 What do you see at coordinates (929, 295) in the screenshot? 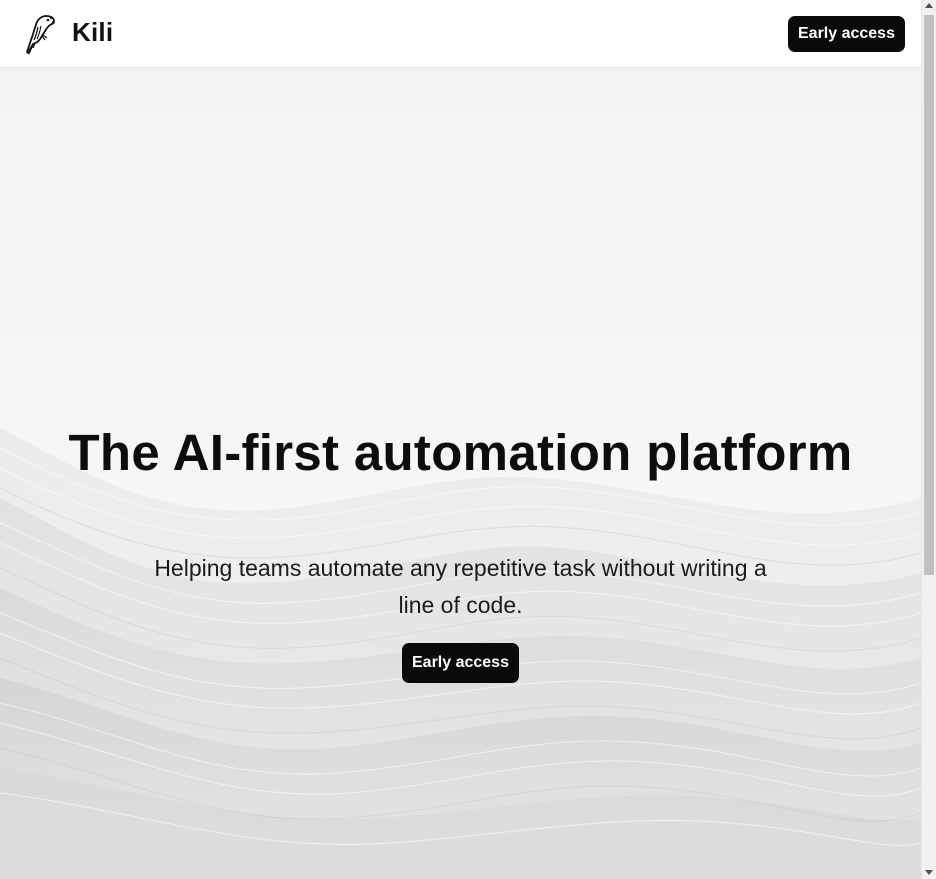
I see `scroll-thumb` at bounding box center [929, 295].